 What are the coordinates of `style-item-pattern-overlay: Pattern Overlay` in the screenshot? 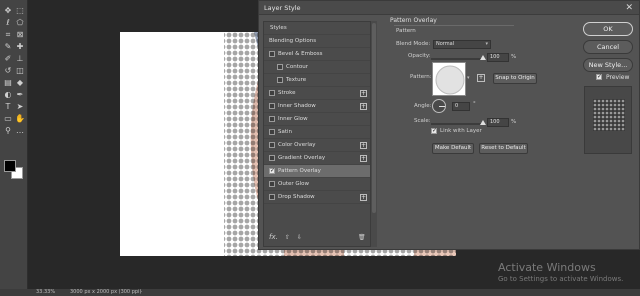 It's located at (317, 171).